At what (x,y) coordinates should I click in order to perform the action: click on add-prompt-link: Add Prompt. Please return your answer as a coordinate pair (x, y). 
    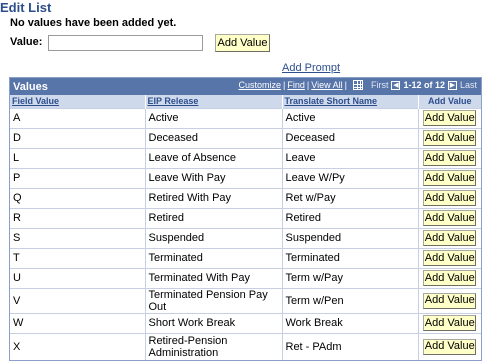
    Looking at the image, I should click on (311, 68).